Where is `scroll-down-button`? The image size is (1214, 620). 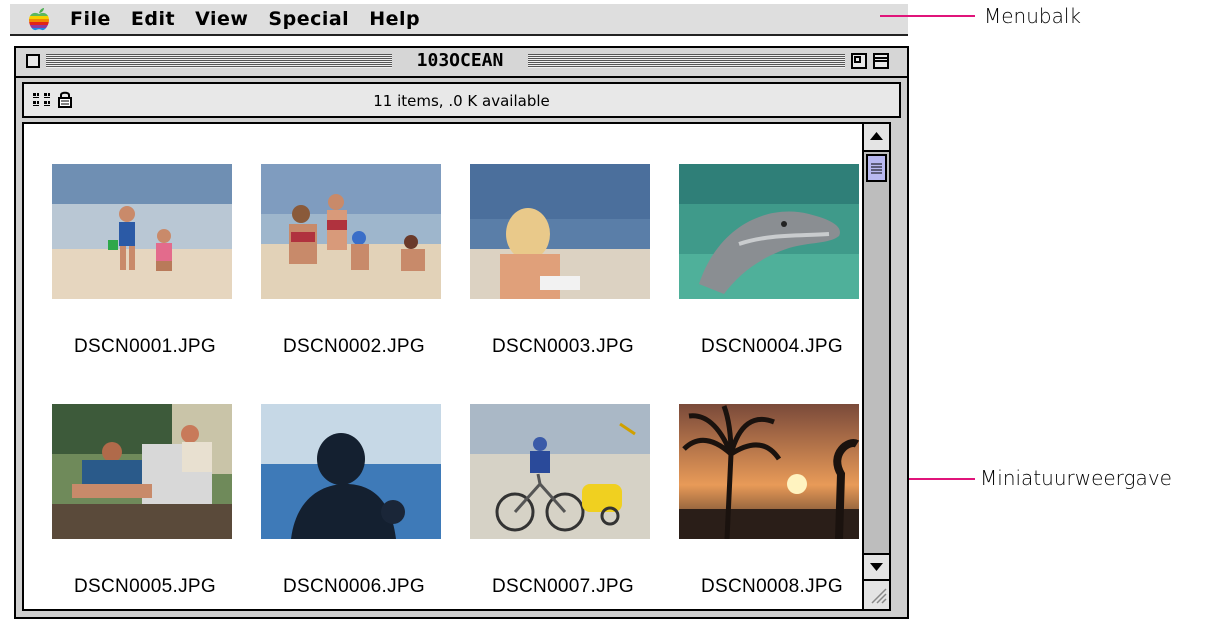 scroll-down-button is located at coordinates (876, 567).